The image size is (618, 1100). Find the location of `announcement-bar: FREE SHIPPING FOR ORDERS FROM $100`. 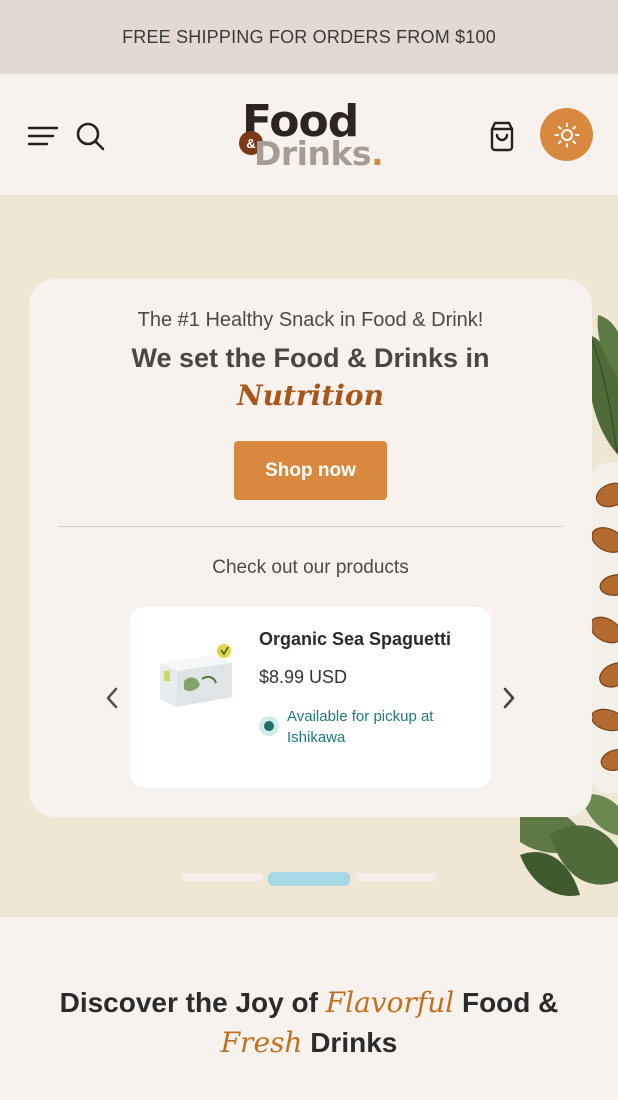

announcement-bar: FREE SHIPPING FOR ORDERS FROM $100 is located at coordinates (309, 37).